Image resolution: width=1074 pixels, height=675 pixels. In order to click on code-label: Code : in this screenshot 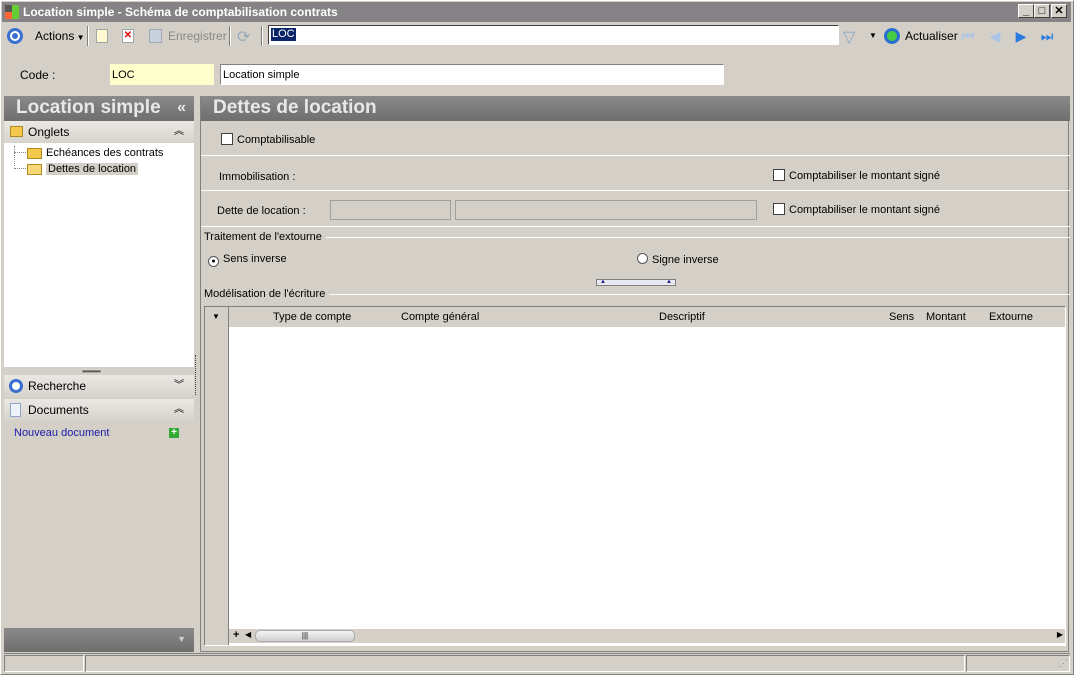, I will do `click(38, 75)`.